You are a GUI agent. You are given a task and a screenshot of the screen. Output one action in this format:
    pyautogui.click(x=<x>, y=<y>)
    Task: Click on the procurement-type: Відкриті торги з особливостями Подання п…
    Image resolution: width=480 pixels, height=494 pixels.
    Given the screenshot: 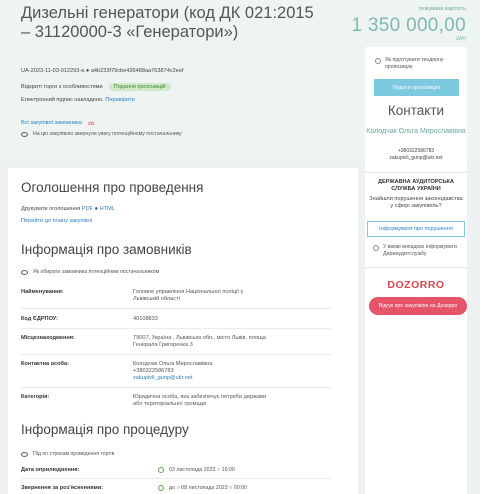 What is the action you would take?
    pyautogui.click(x=96, y=87)
    